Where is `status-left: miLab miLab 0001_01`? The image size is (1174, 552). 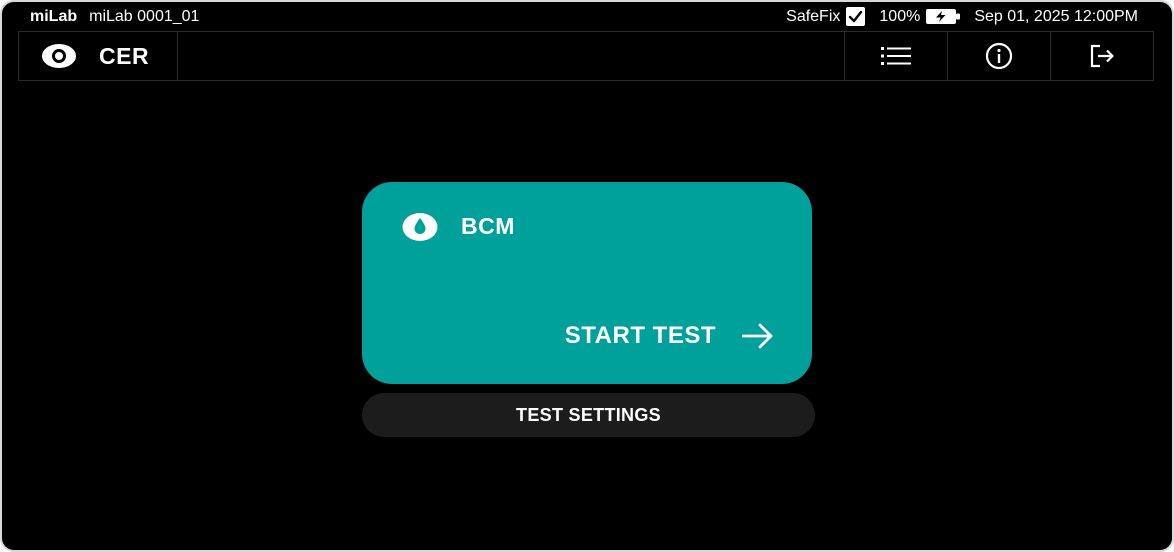 status-left: miLab miLab 0001_01 is located at coordinates (114, 16).